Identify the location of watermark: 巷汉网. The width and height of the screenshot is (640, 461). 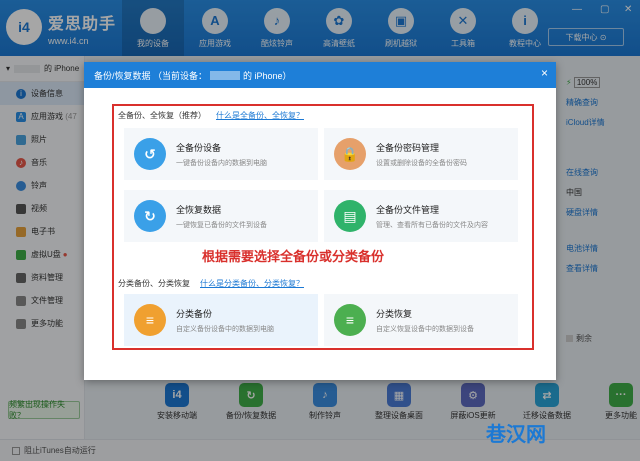
(516, 434).